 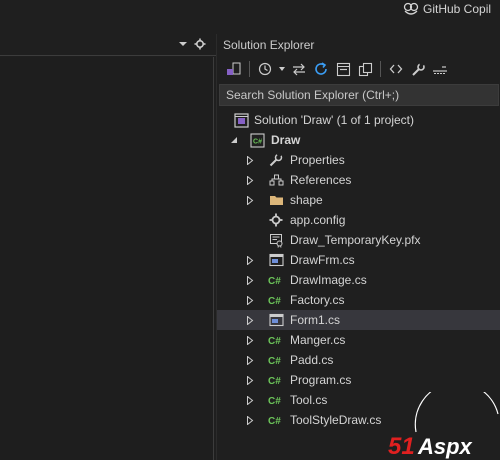 I want to click on svg-text: 51, so click(x=401, y=446).